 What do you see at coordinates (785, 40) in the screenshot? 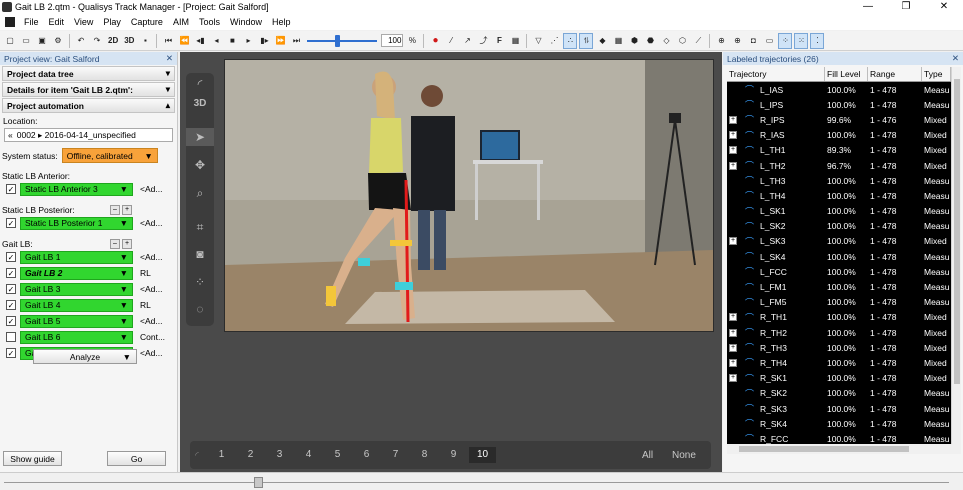
I see `marker-labels-icon: ⁘` at bounding box center [785, 40].